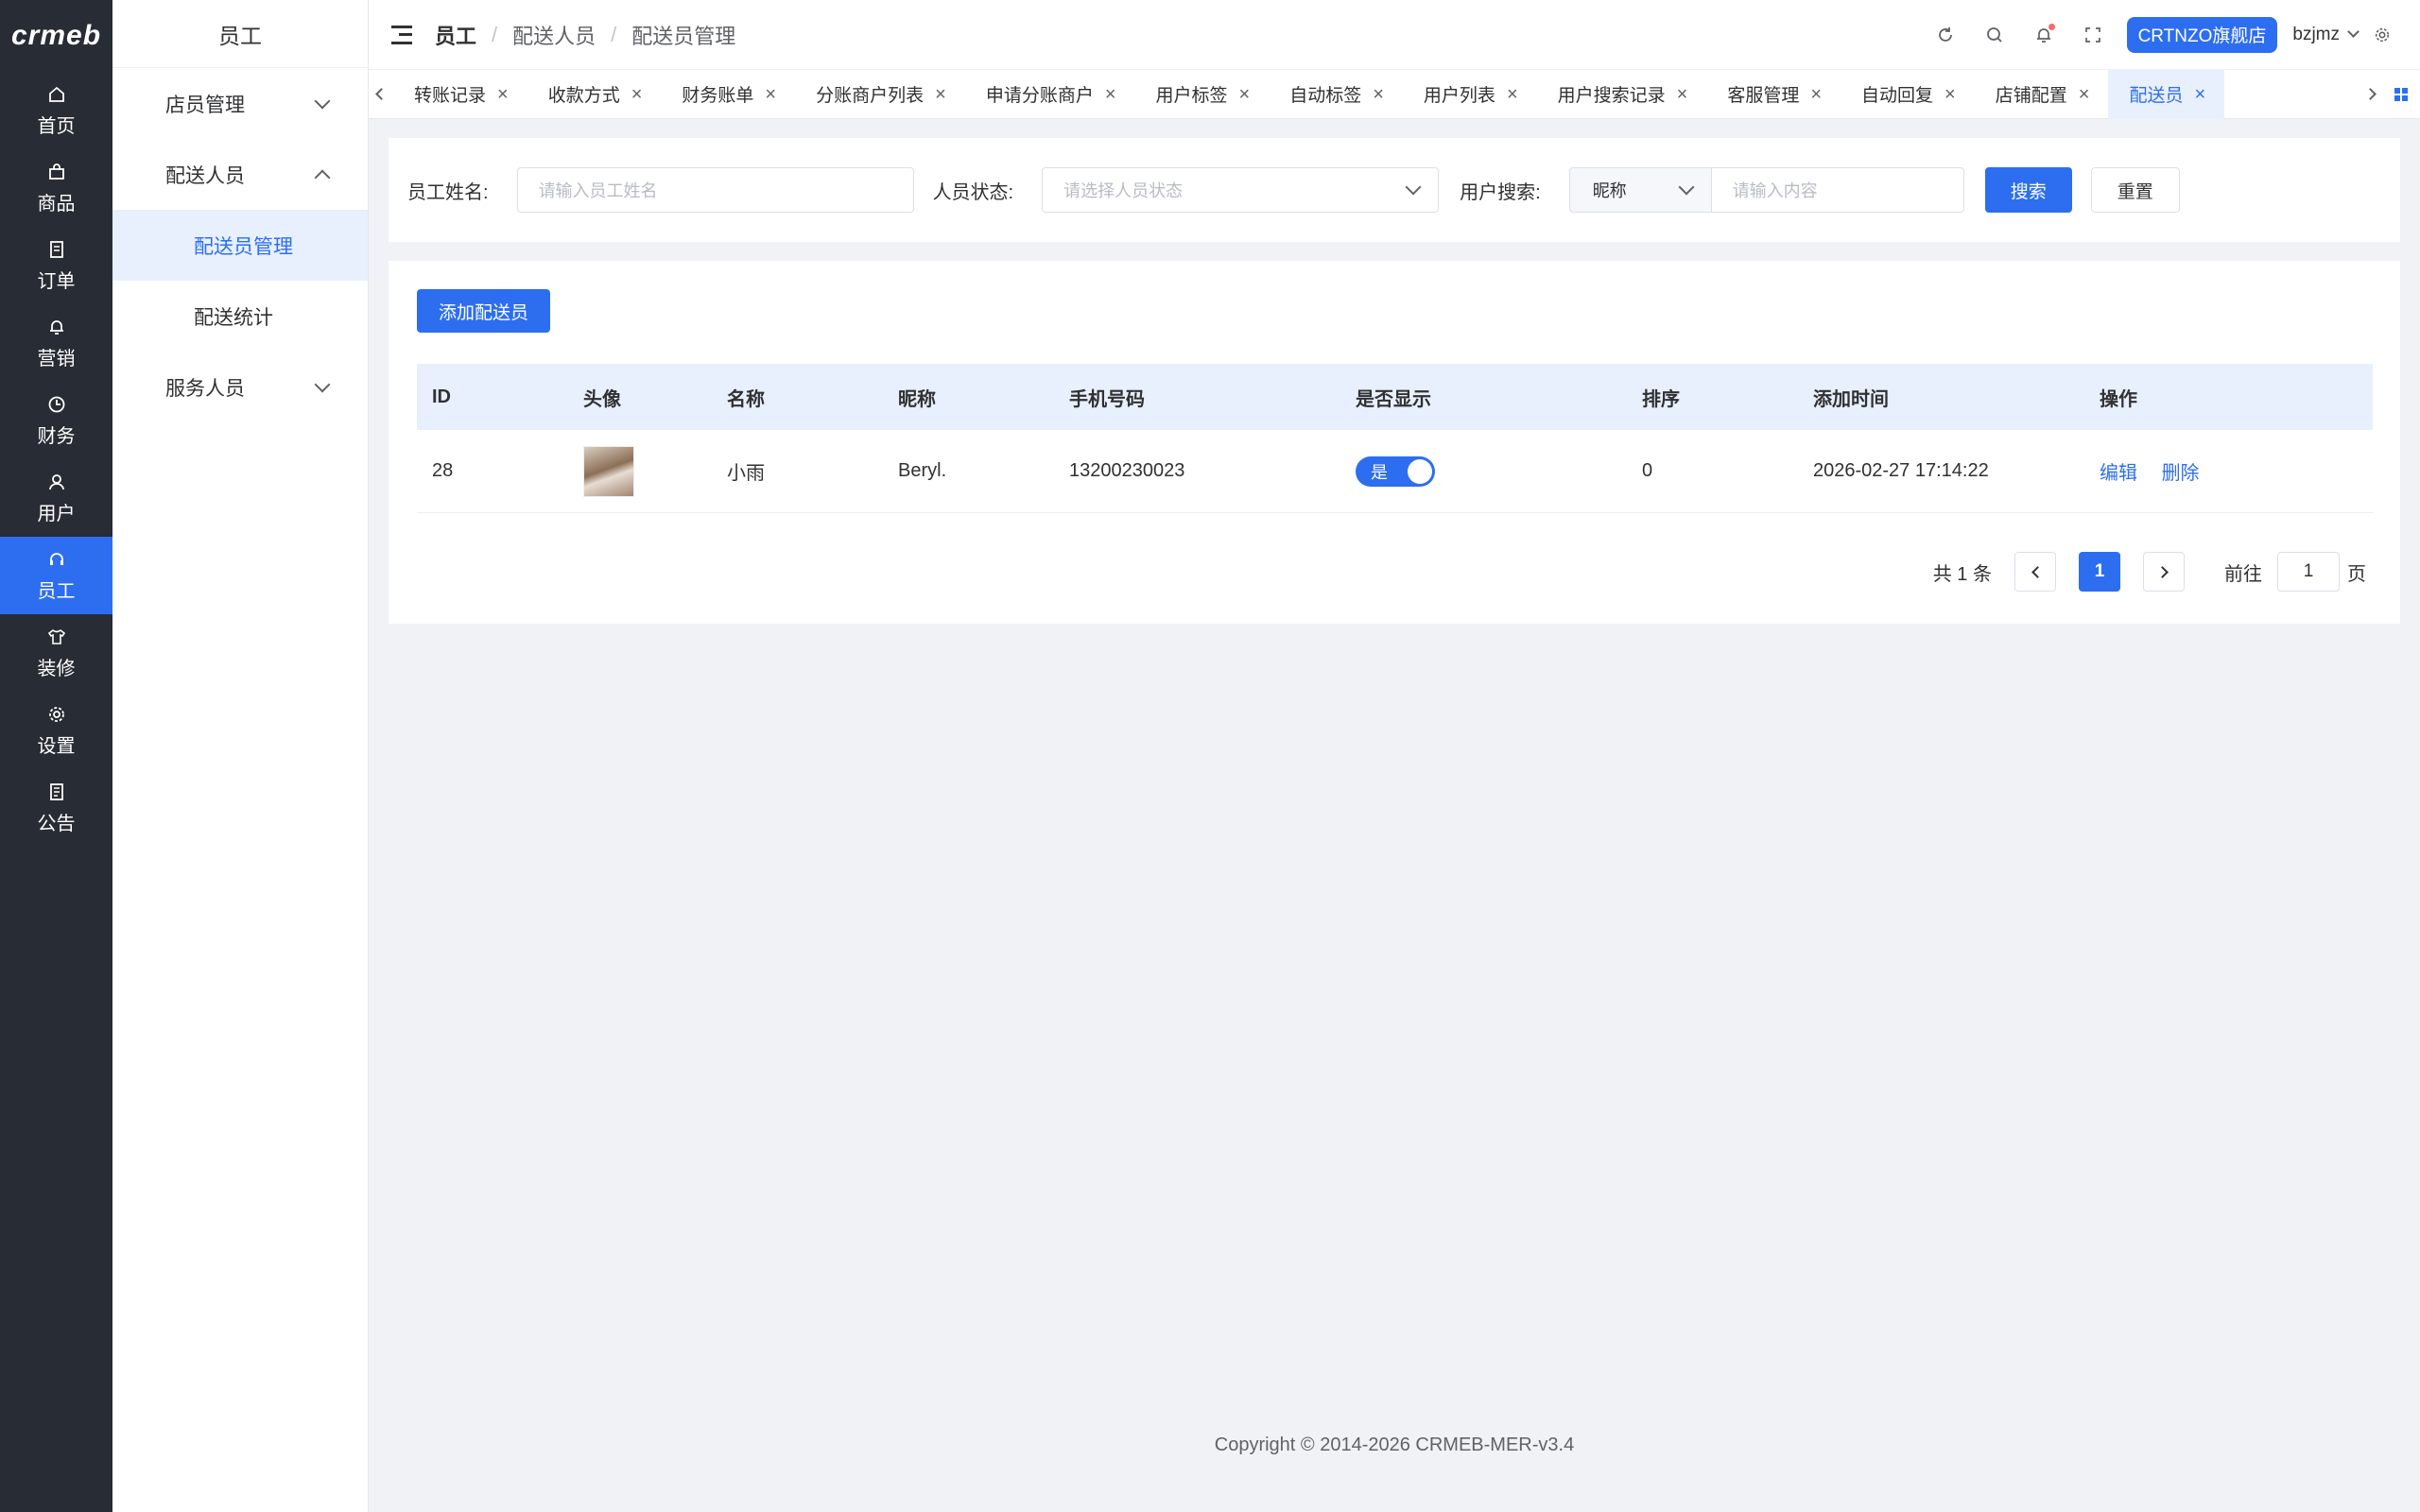  I want to click on tab-label: 店铺配置, so click(2031, 96).